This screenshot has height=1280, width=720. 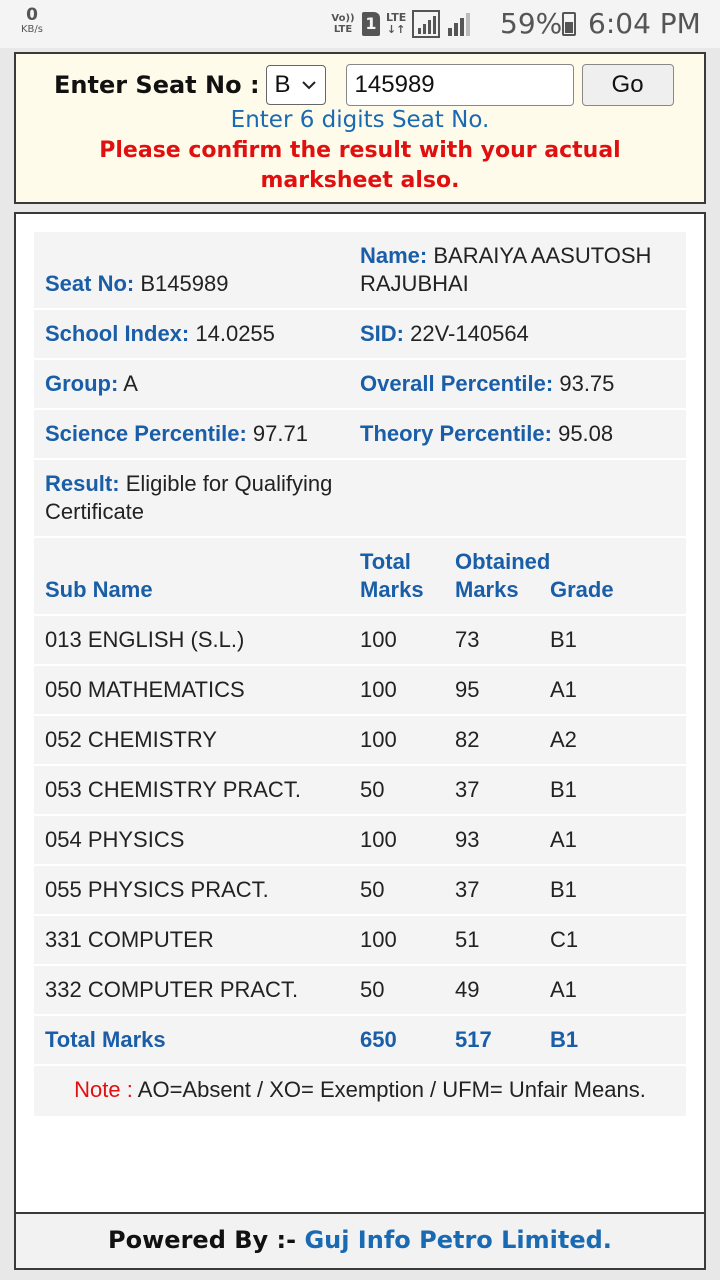 I want to click on school-index-label: School Index:, so click(x=117, y=333).